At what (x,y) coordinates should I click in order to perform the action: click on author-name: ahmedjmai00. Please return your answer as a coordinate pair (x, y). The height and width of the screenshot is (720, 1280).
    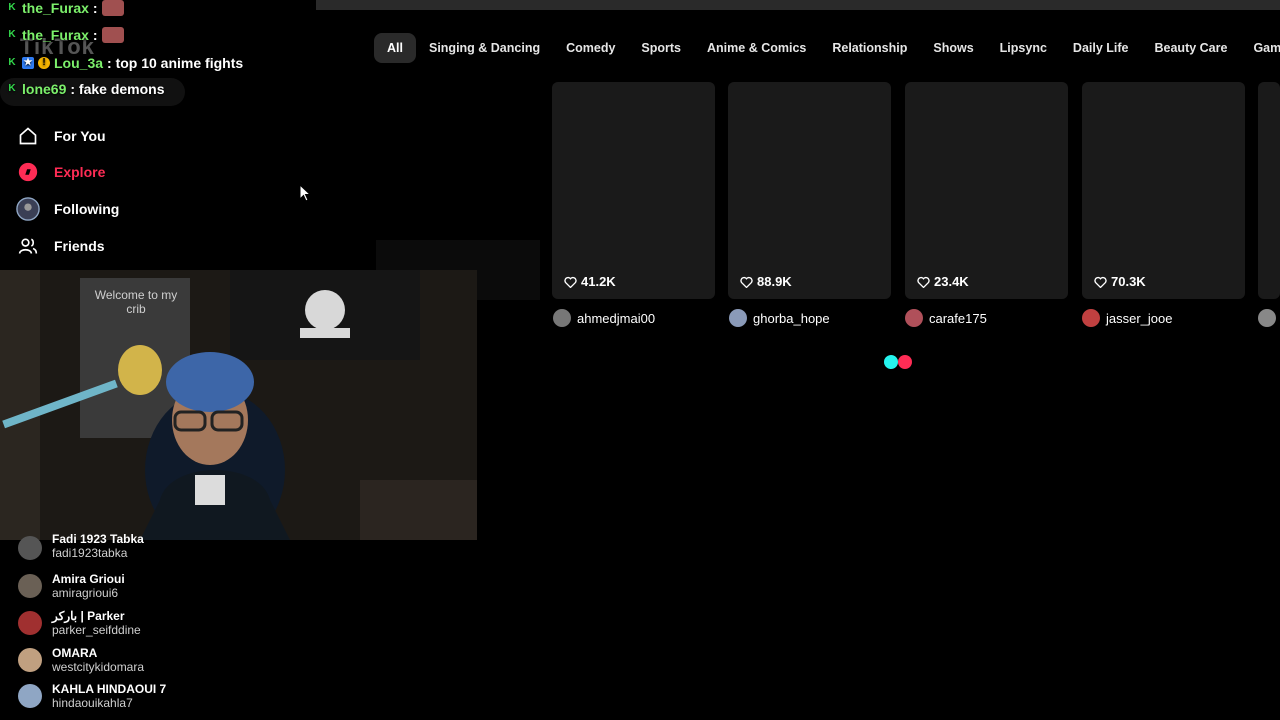
    Looking at the image, I should click on (616, 318).